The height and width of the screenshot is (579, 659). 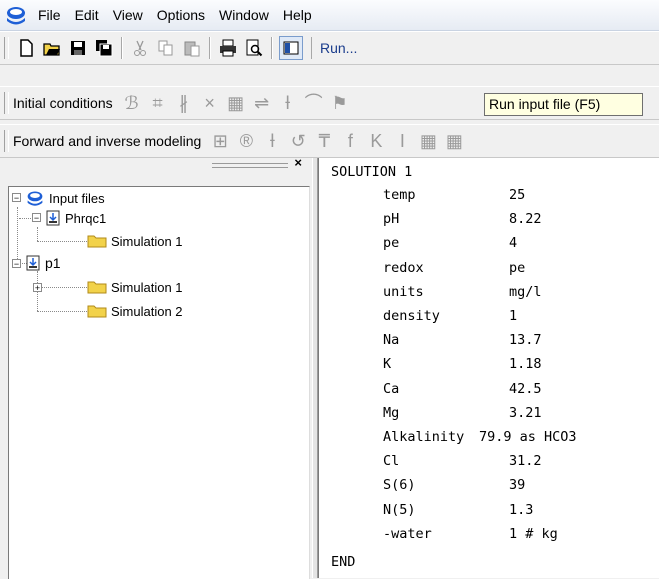 I want to click on tree-simulation-p1-1: Simulation 1, so click(x=135, y=287).